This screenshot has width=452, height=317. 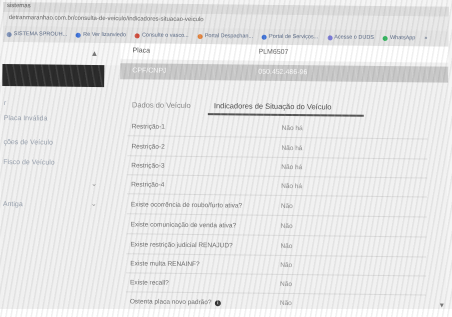 What do you see at coordinates (19, 6) in the screenshot?
I see `browser-tab: sistemas` at bounding box center [19, 6].